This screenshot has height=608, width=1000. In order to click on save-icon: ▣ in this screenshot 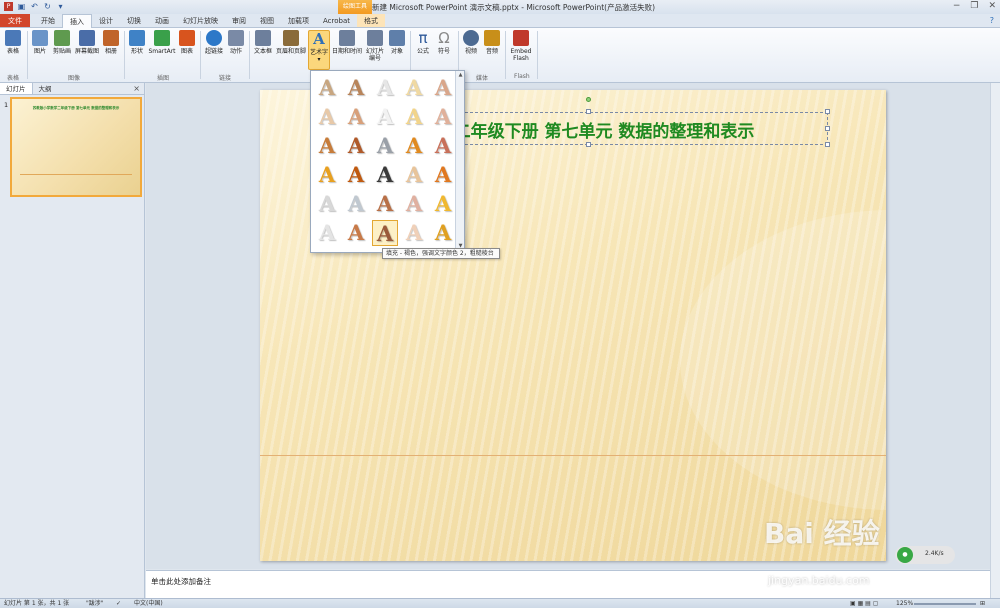, I will do `click(21, 6)`.